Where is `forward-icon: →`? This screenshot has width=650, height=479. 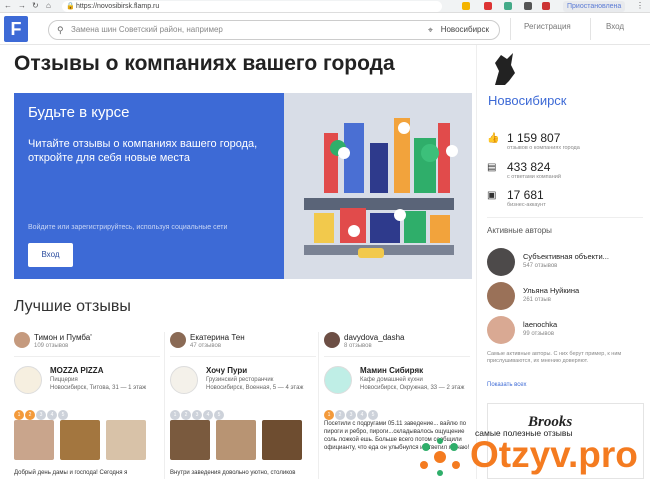
forward-icon: → is located at coordinates (22, 5).